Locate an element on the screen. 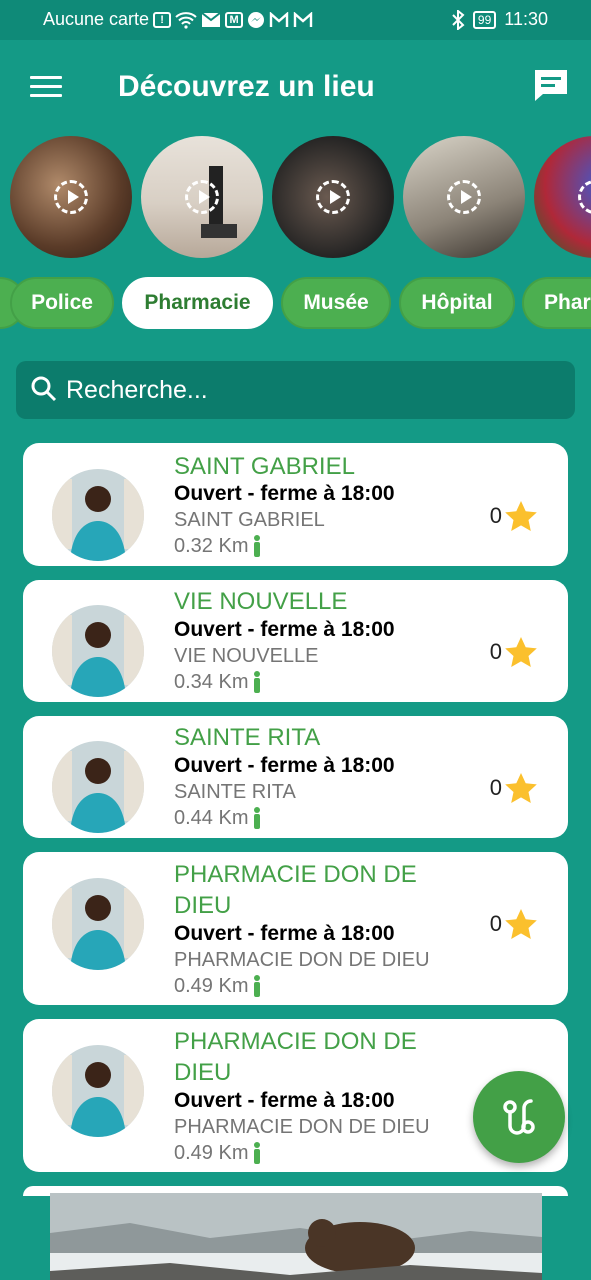 This screenshot has height=1280, width=591. app-notification-icon: M is located at coordinates (234, 19).